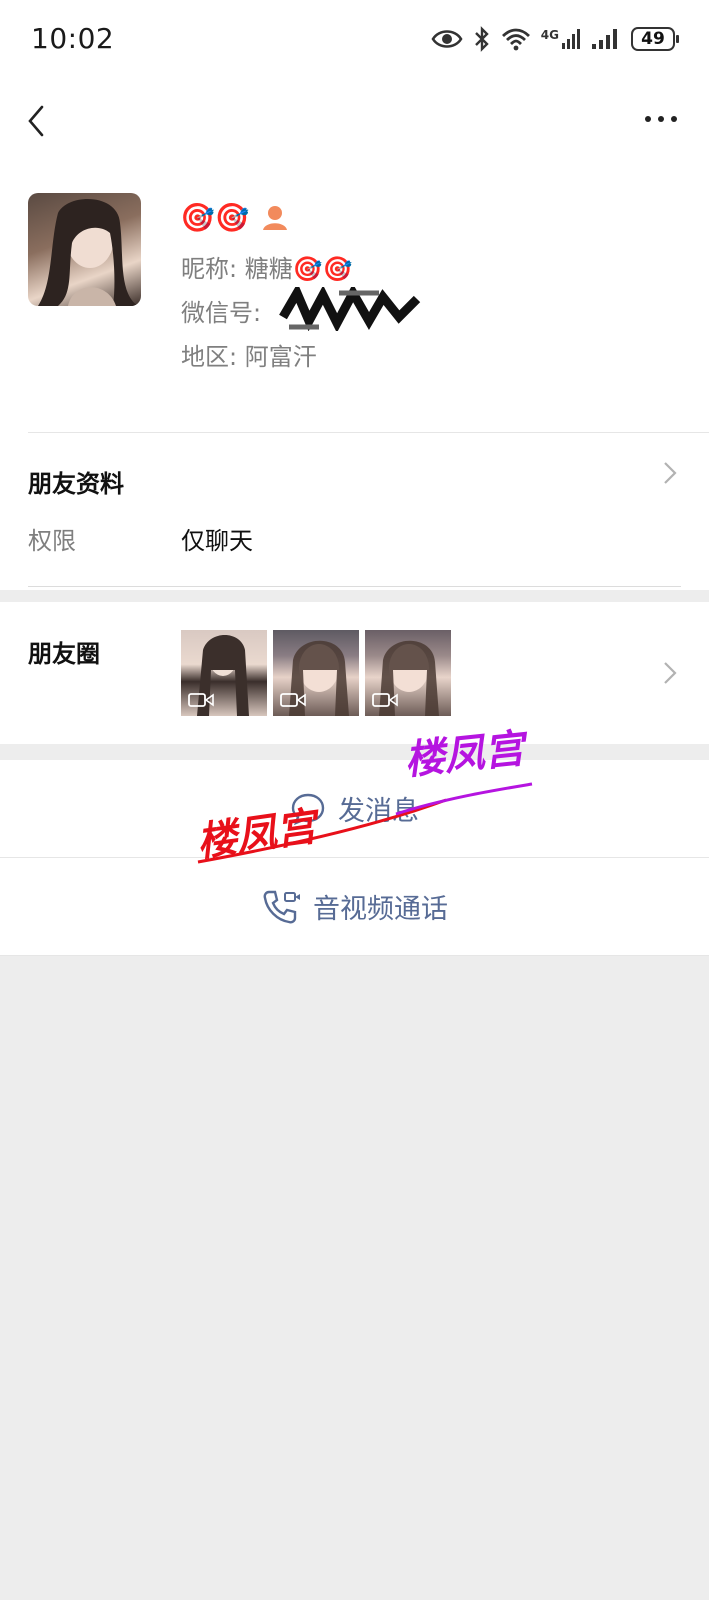 This screenshot has width=709, height=1600. I want to click on bluetooth-icon, so click(481, 39).